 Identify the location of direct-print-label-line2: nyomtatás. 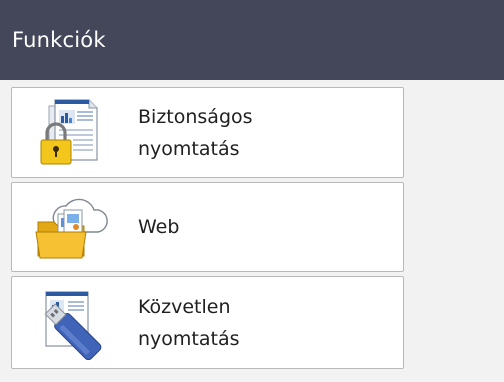
(189, 338).